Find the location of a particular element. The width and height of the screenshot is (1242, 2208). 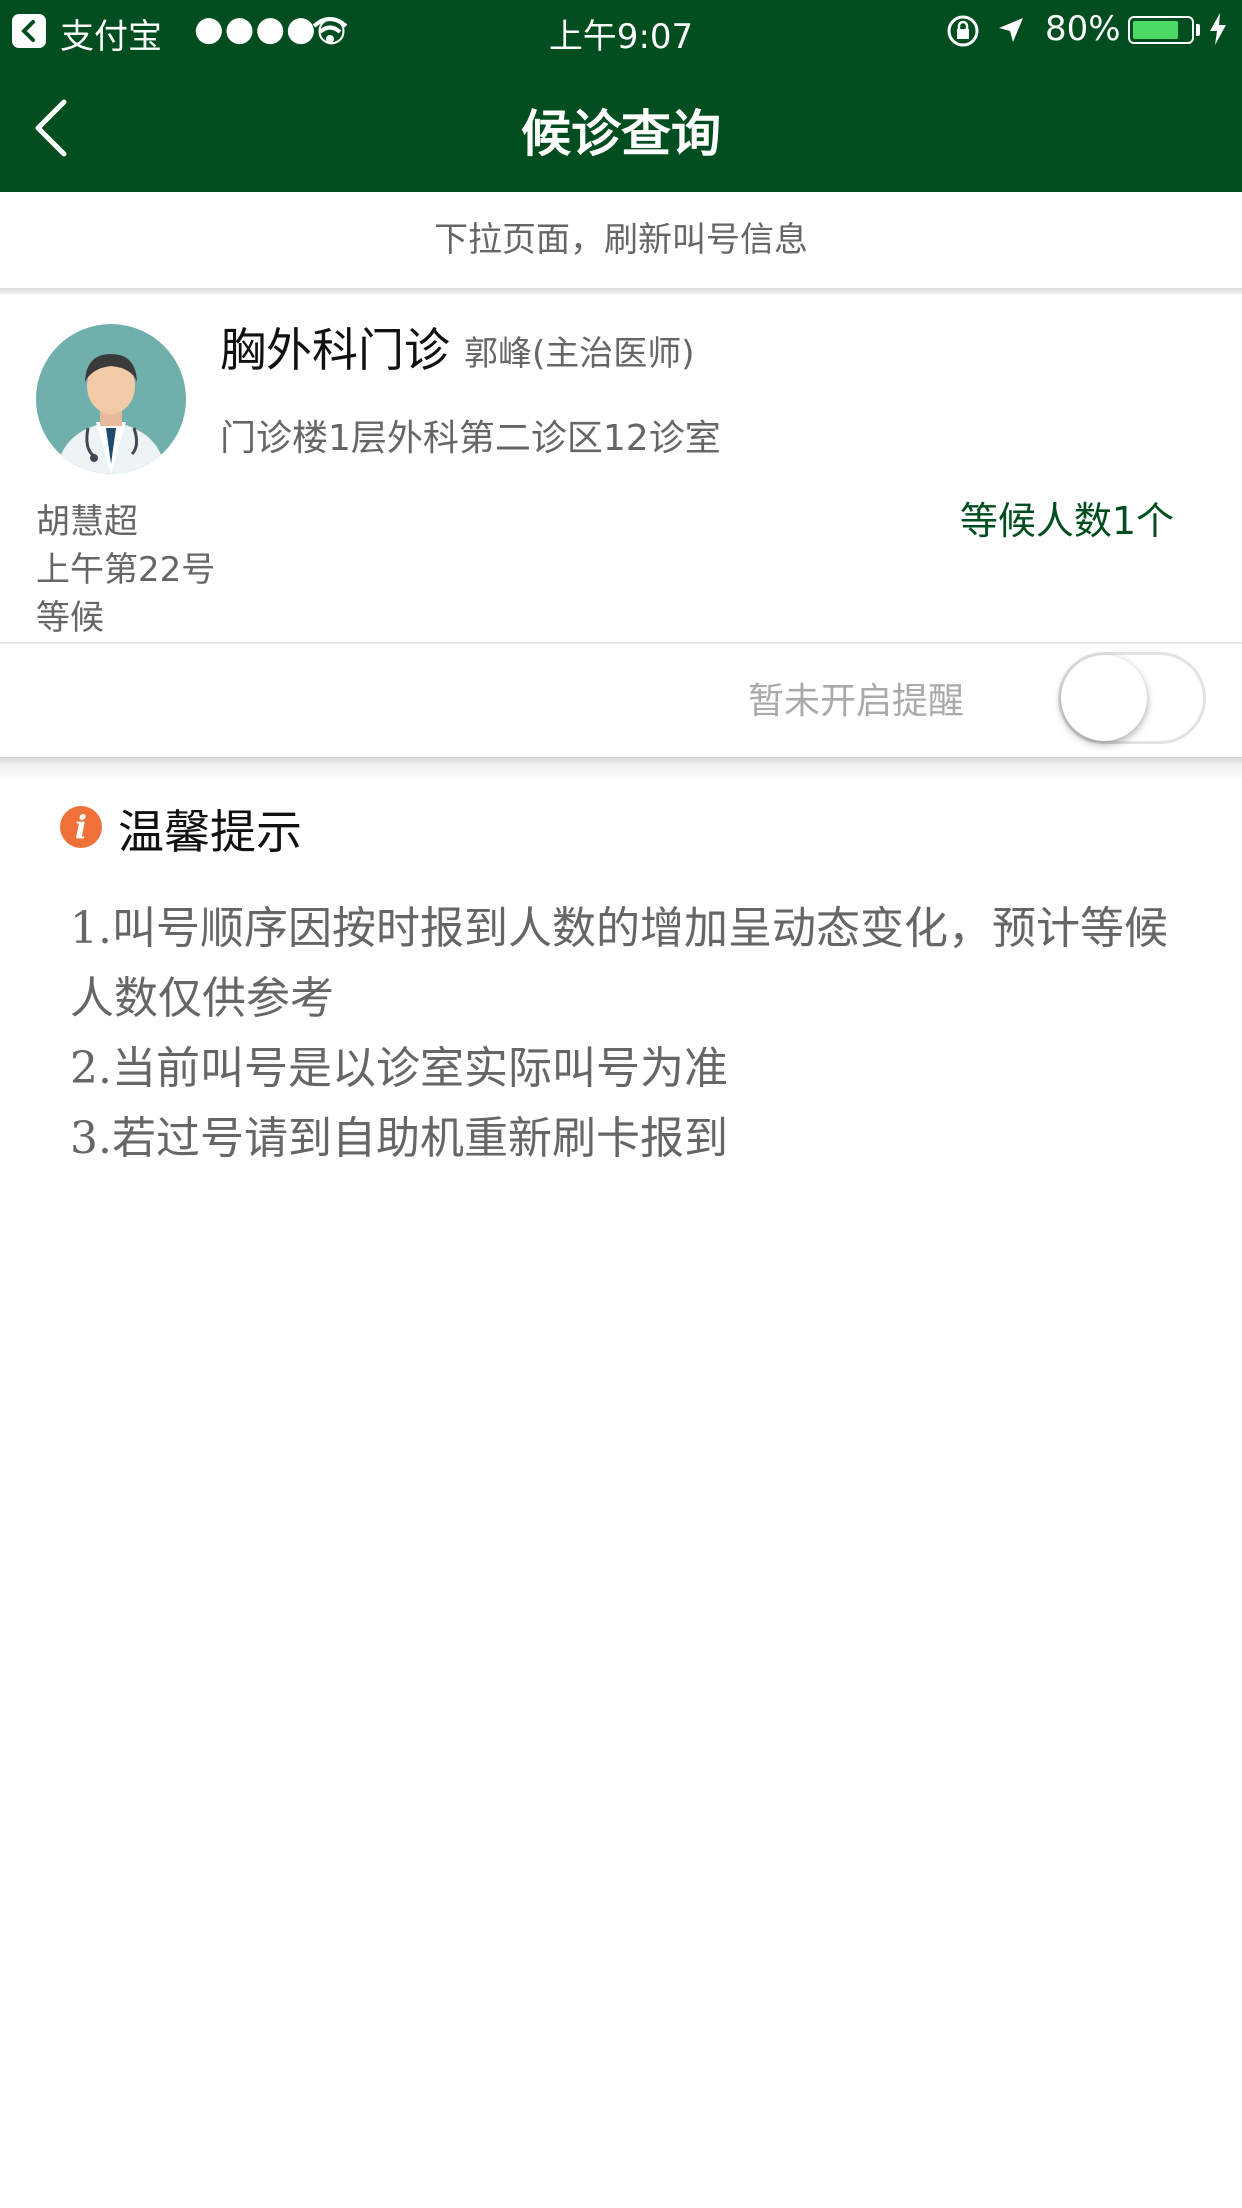

charging-bolt-icon is located at coordinates (1218, 33).